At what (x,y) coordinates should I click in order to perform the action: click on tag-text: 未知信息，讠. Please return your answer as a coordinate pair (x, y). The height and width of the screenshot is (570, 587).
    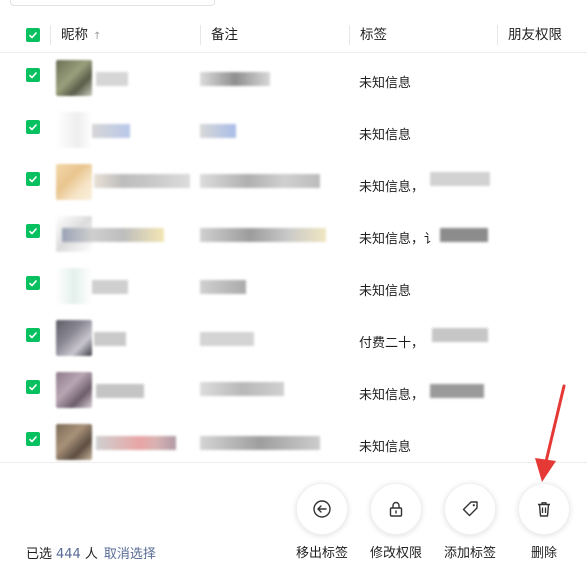
    Looking at the image, I should click on (398, 239).